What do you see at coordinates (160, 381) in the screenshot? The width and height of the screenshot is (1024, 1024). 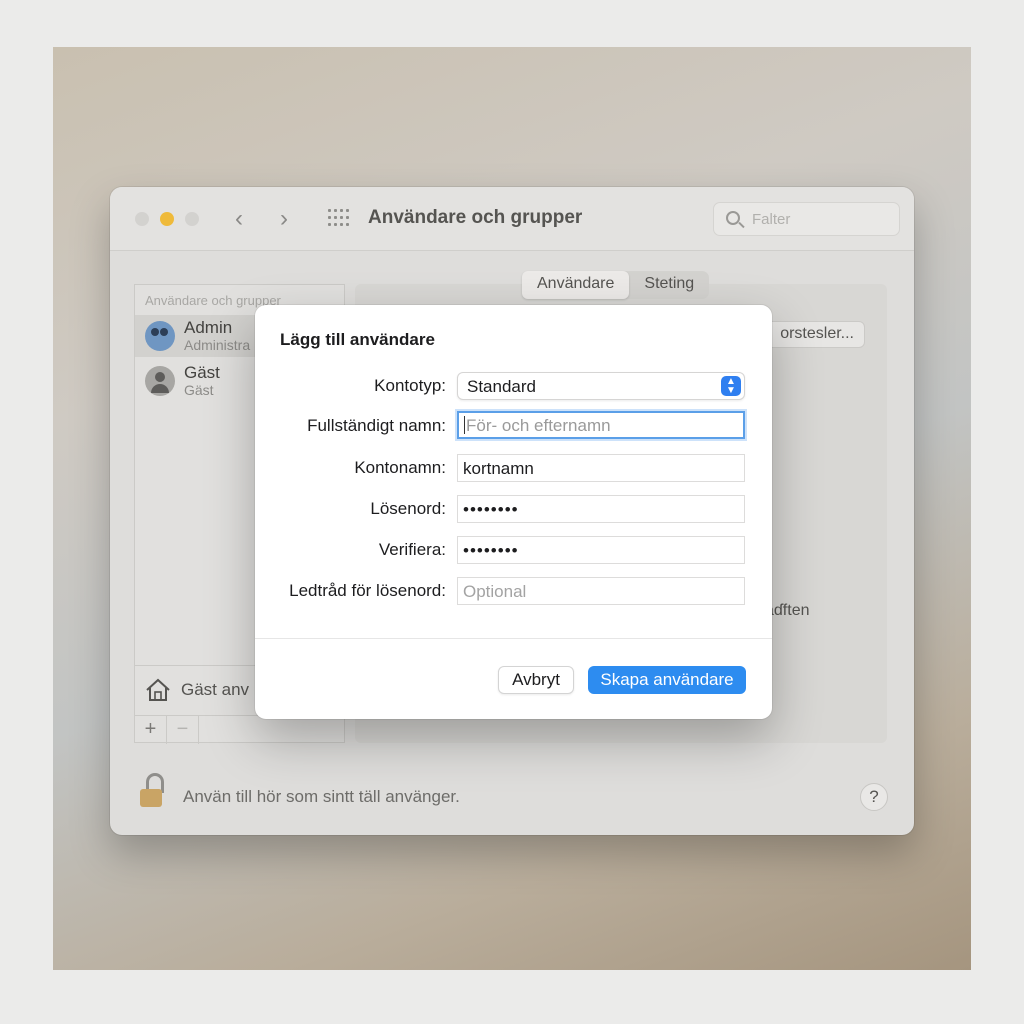 I see `guest-avatar-icon` at bounding box center [160, 381].